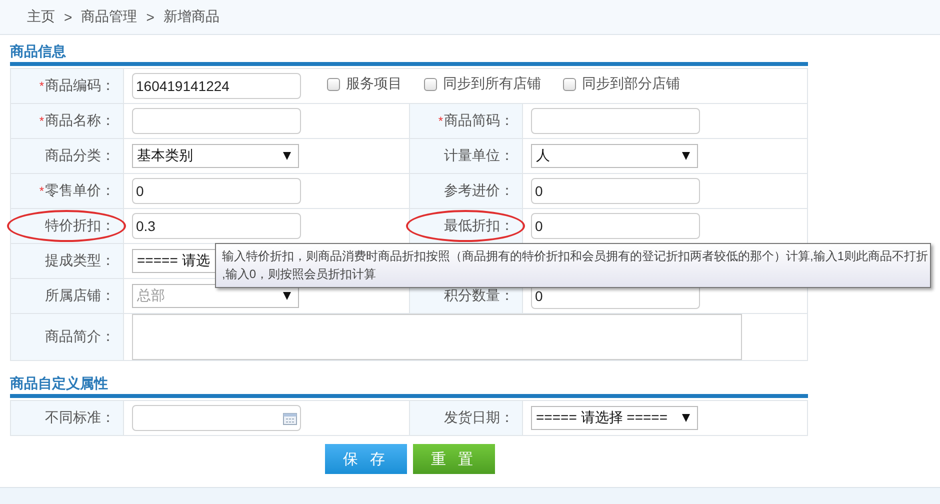 The height and width of the screenshot is (504, 940). What do you see at coordinates (374, 84) in the screenshot?
I see `checkbox-label: 服务项目` at bounding box center [374, 84].